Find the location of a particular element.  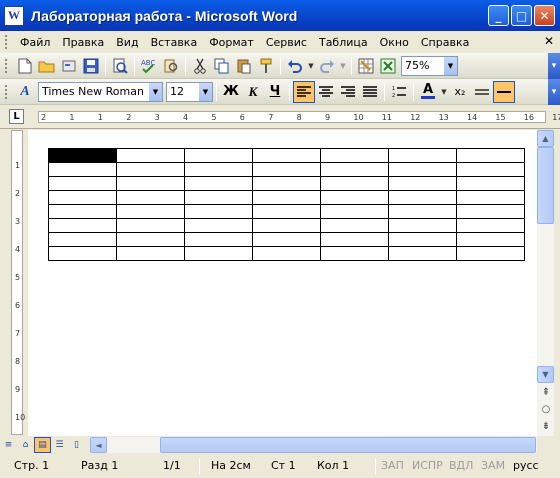

horizontal-scroll-thumb is located at coordinates (348, 445).